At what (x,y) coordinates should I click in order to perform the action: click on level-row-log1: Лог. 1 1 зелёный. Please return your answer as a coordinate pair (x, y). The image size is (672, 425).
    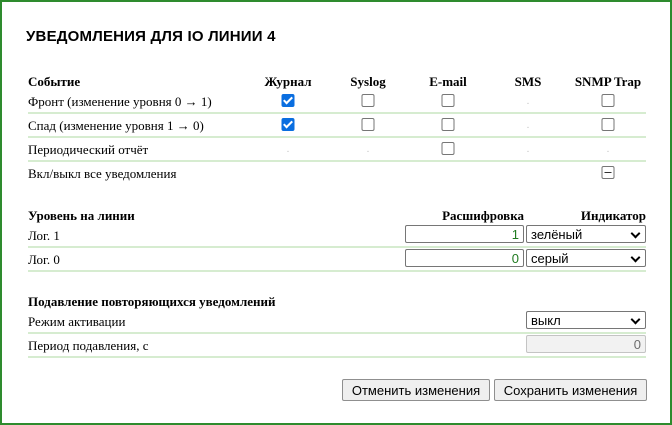
    Looking at the image, I should click on (337, 236).